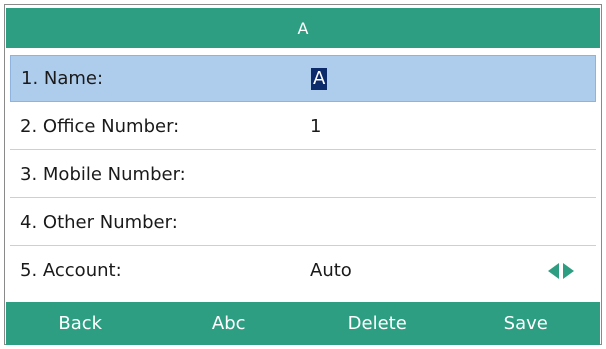 This screenshot has height=349, width=606. What do you see at coordinates (80, 323) in the screenshot?
I see `back-button: Back` at bounding box center [80, 323].